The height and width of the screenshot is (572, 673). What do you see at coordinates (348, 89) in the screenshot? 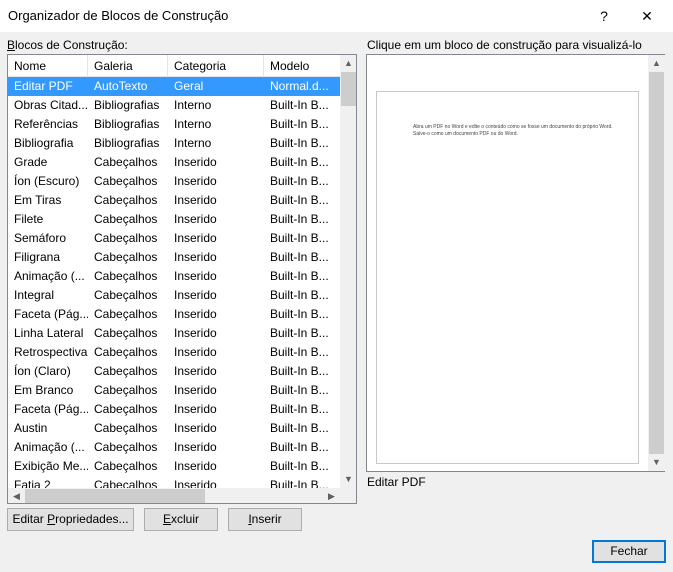
I see `list-vertical-scroll-thumb` at bounding box center [348, 89].